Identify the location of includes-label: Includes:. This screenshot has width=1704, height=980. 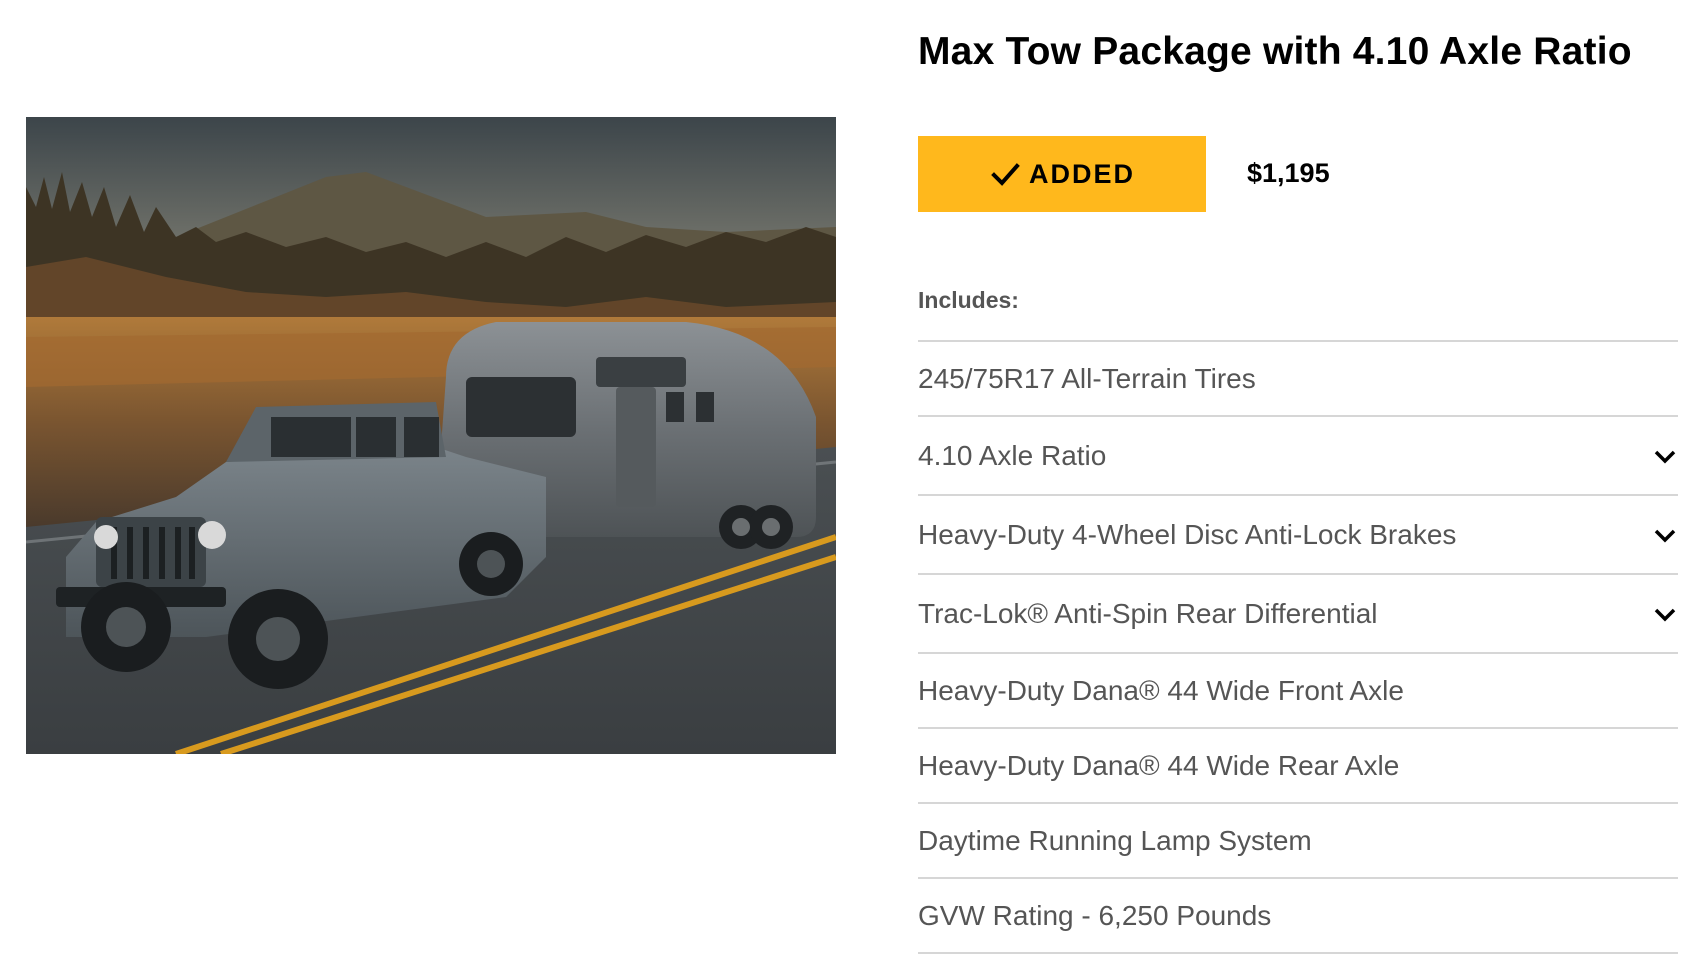
(968, 300).